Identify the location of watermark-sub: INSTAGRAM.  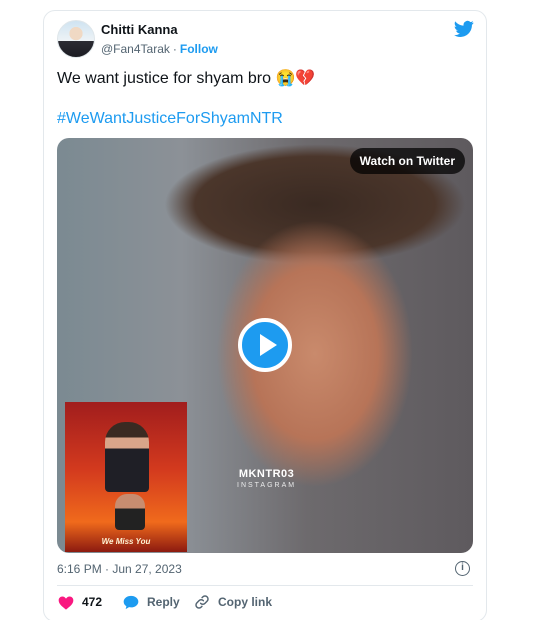
(267, 485).